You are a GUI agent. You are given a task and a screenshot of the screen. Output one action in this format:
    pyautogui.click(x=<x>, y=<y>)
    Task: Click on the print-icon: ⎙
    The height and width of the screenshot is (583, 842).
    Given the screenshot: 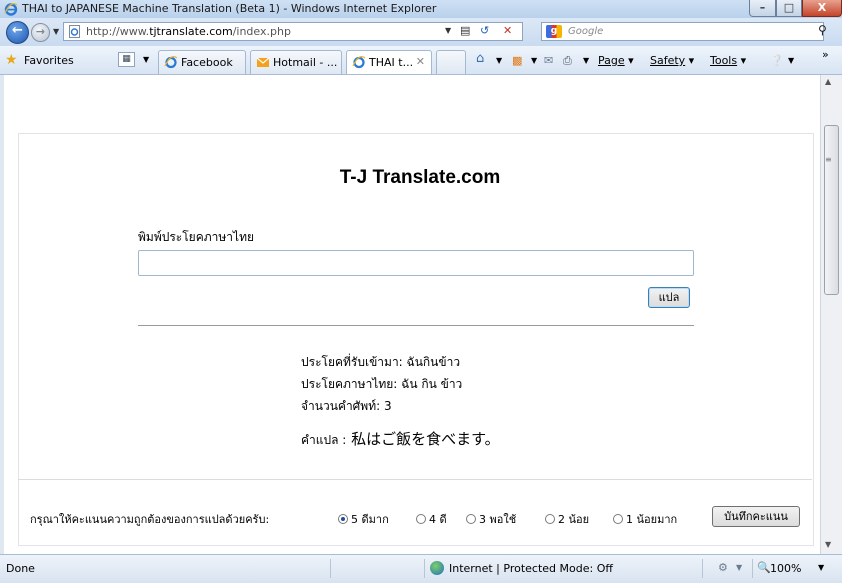 What is the action you would take?
    pyautogui.click(x=567, y=61)
    